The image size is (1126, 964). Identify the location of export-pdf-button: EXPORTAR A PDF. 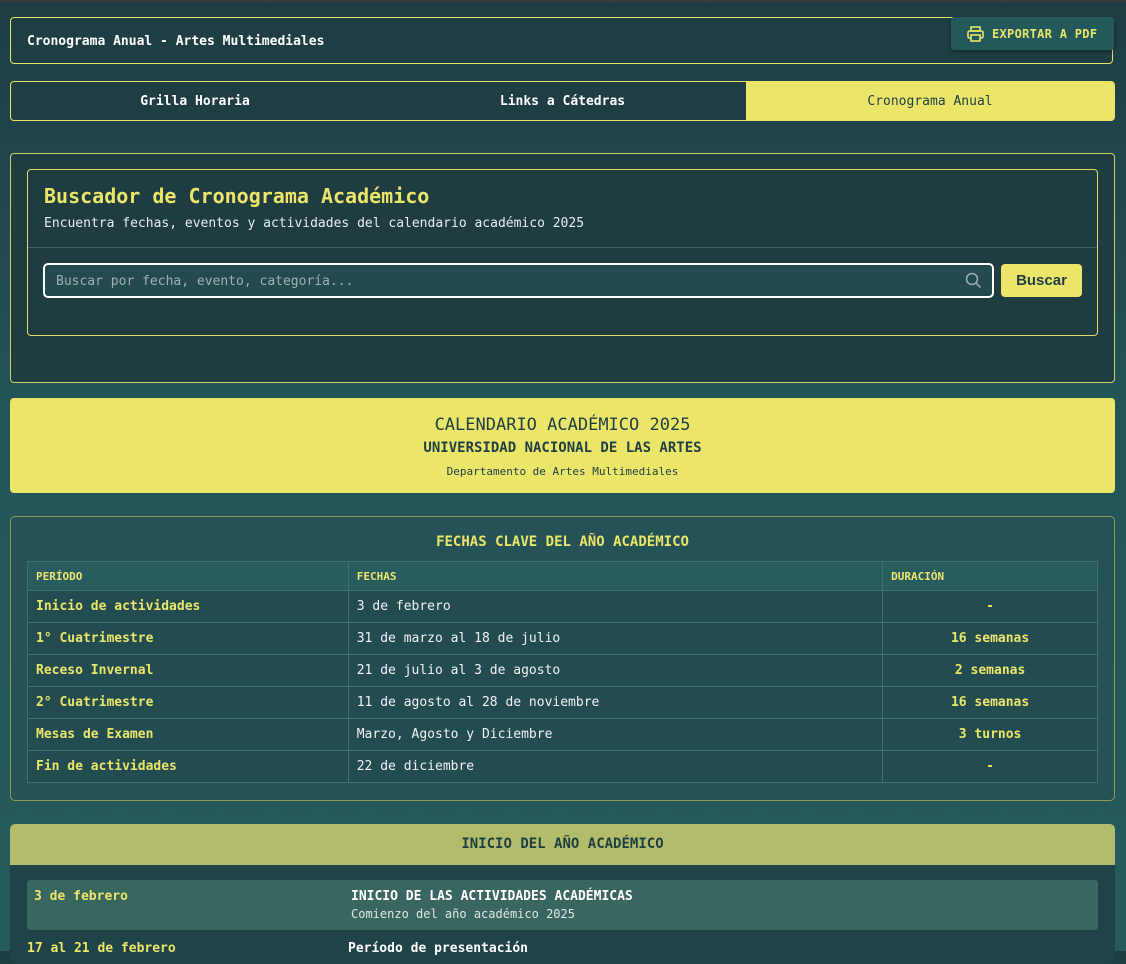
(1032, 33).